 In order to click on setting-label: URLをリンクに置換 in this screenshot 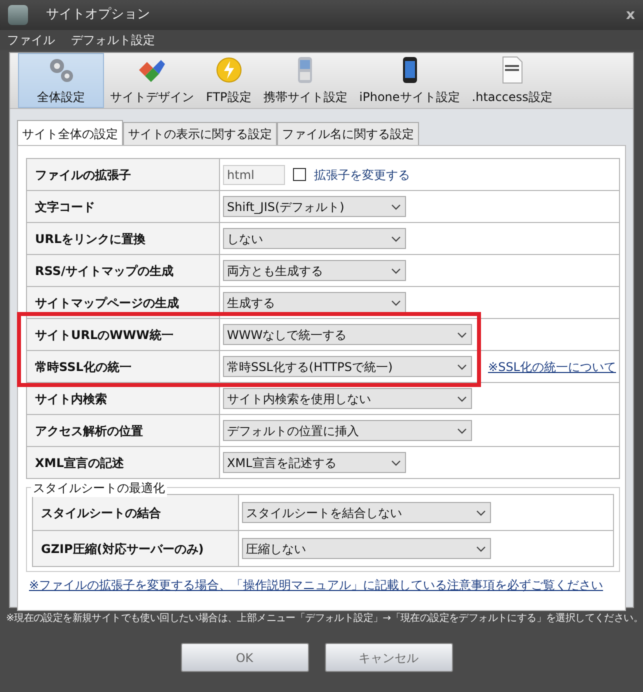, I will do `click(123, 238)`.